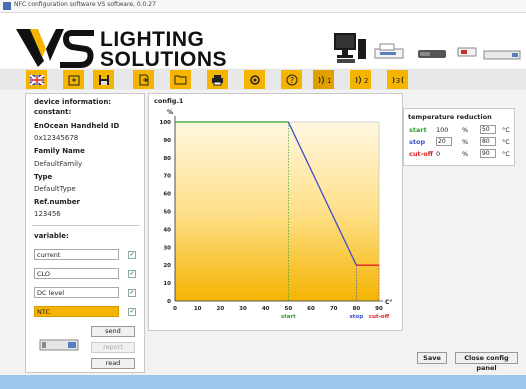 This screenshot has width=526, height=389. Describe the element at coordinates (311, 309) in the screenshot. I see `x-tick-label: 60` at that location.